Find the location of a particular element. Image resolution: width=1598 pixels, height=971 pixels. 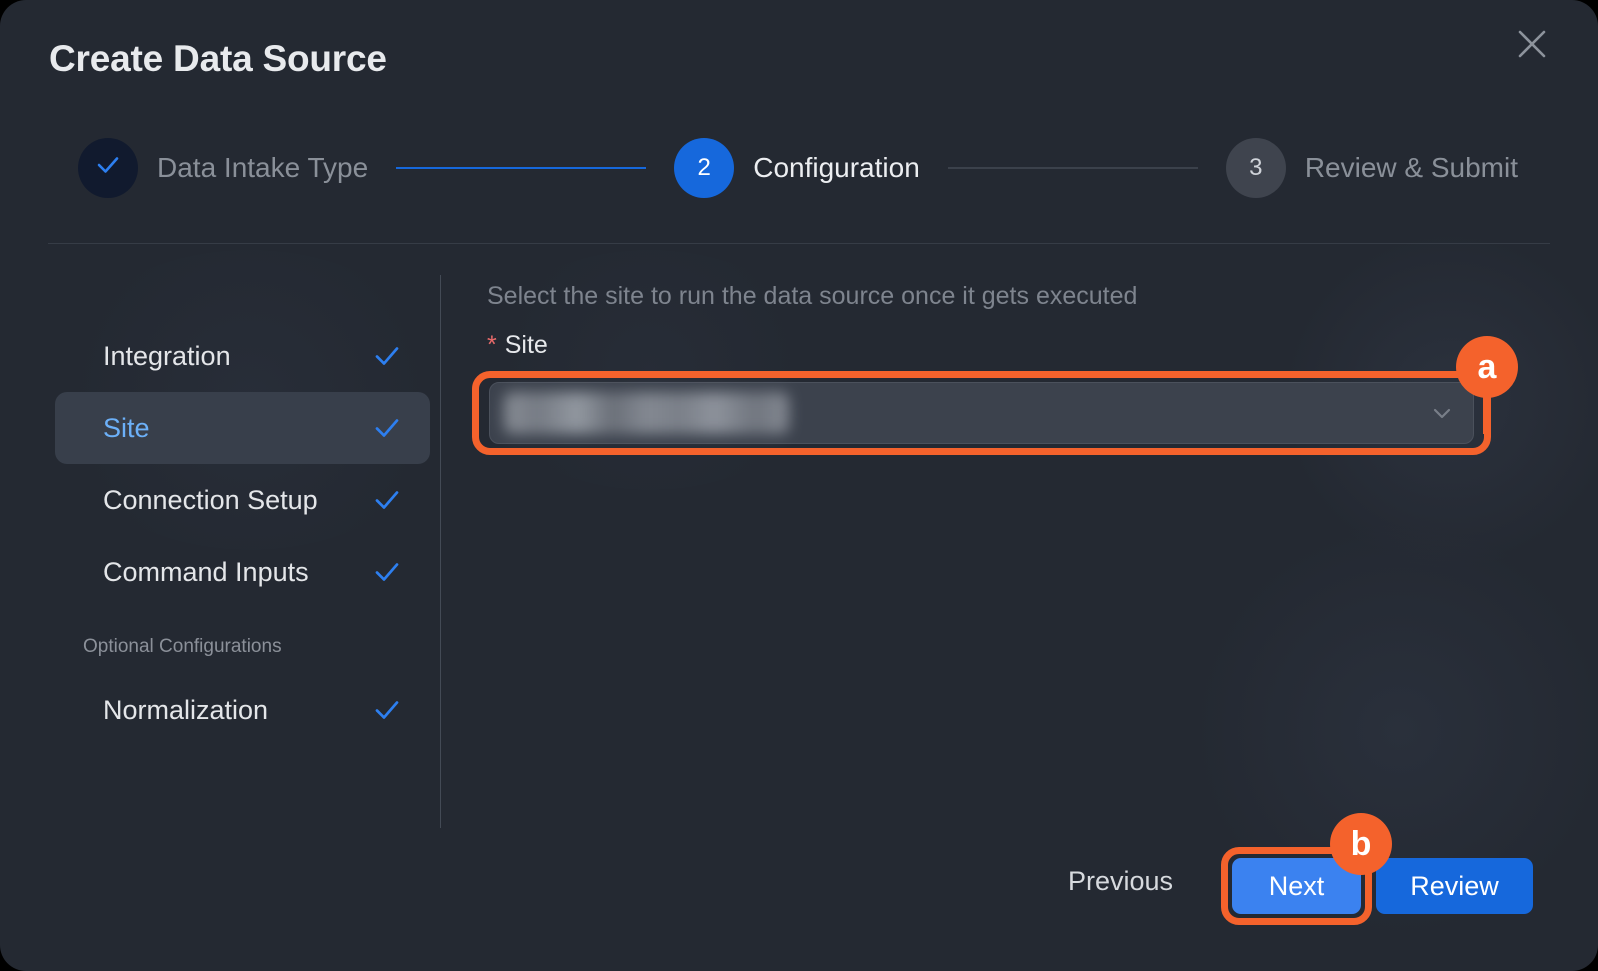

step-3-label: Review & Submit is located at coordinates (1411, 167).